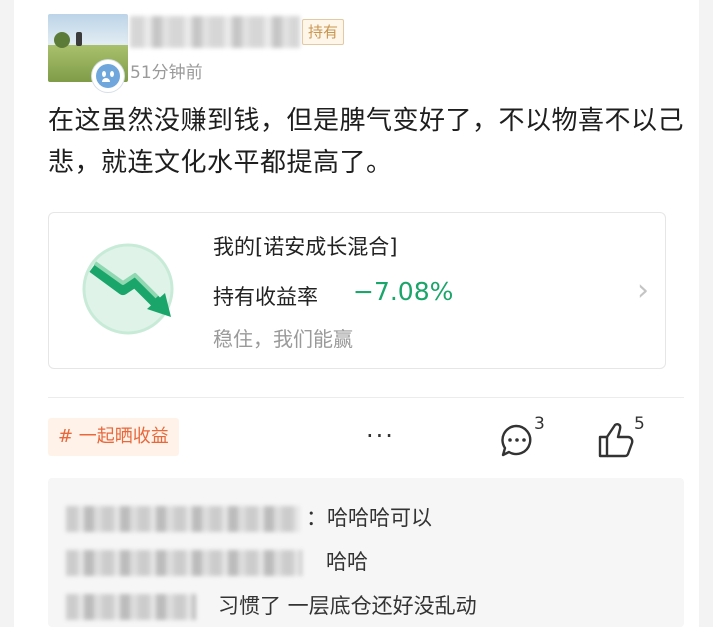 The height and width of the screenshot is (627, 713). What do you see at coordinates (366, 397) in the screenshot?
I see `divider` at bounding box center [366, 397].